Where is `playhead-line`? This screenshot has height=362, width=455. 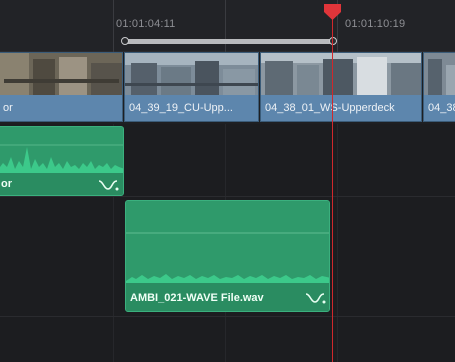 playhead-line is located at coordinates (332, 186).